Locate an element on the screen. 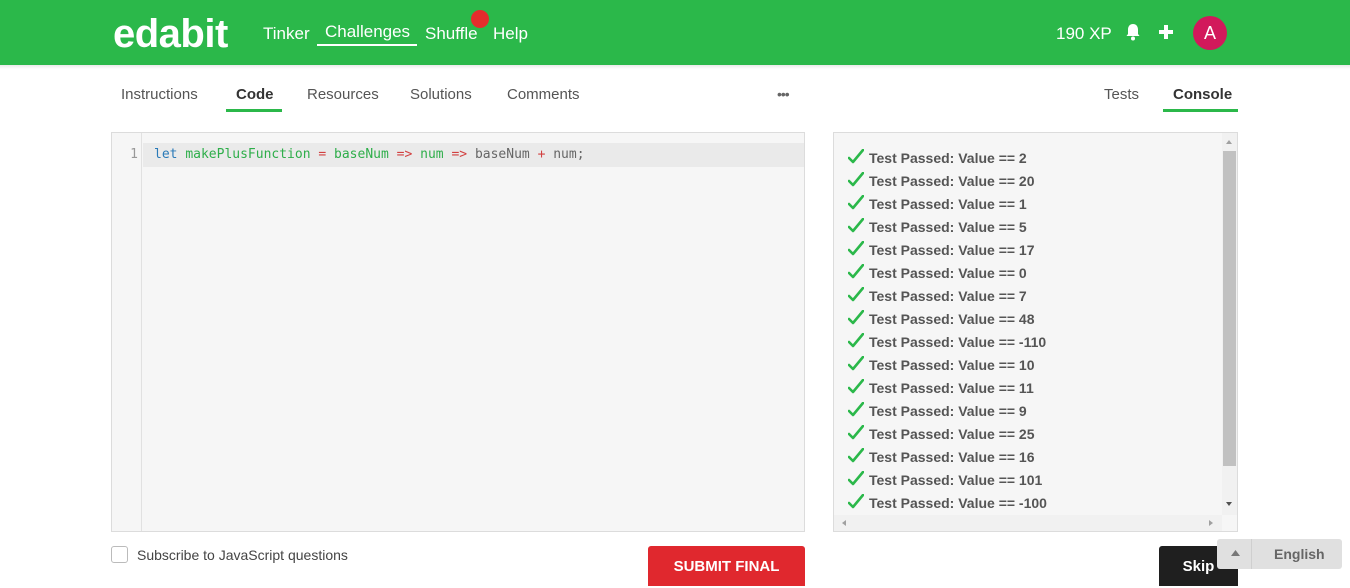  console-result-text: Test Passed: Value == 16 is located at coordinates (952, 457).